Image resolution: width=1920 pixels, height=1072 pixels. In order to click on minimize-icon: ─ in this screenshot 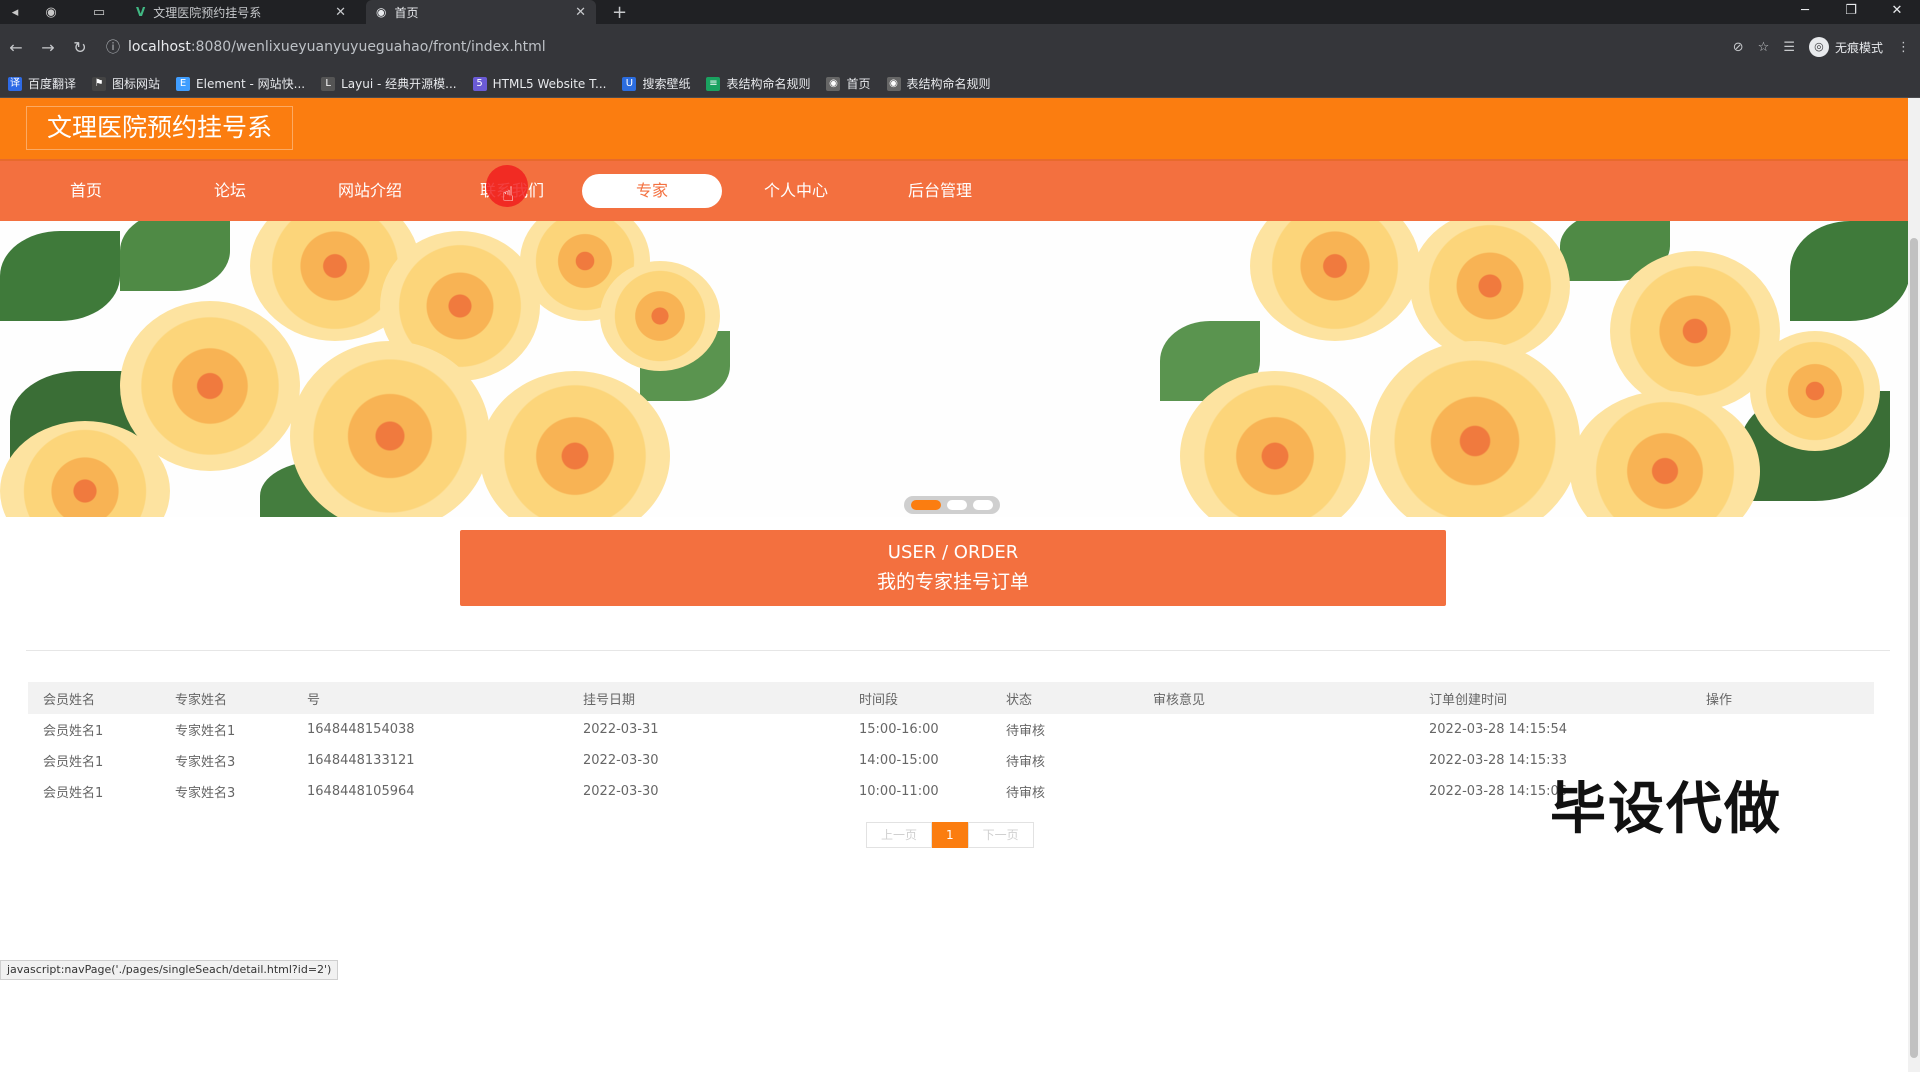, I will do `click(1805, 12)`.